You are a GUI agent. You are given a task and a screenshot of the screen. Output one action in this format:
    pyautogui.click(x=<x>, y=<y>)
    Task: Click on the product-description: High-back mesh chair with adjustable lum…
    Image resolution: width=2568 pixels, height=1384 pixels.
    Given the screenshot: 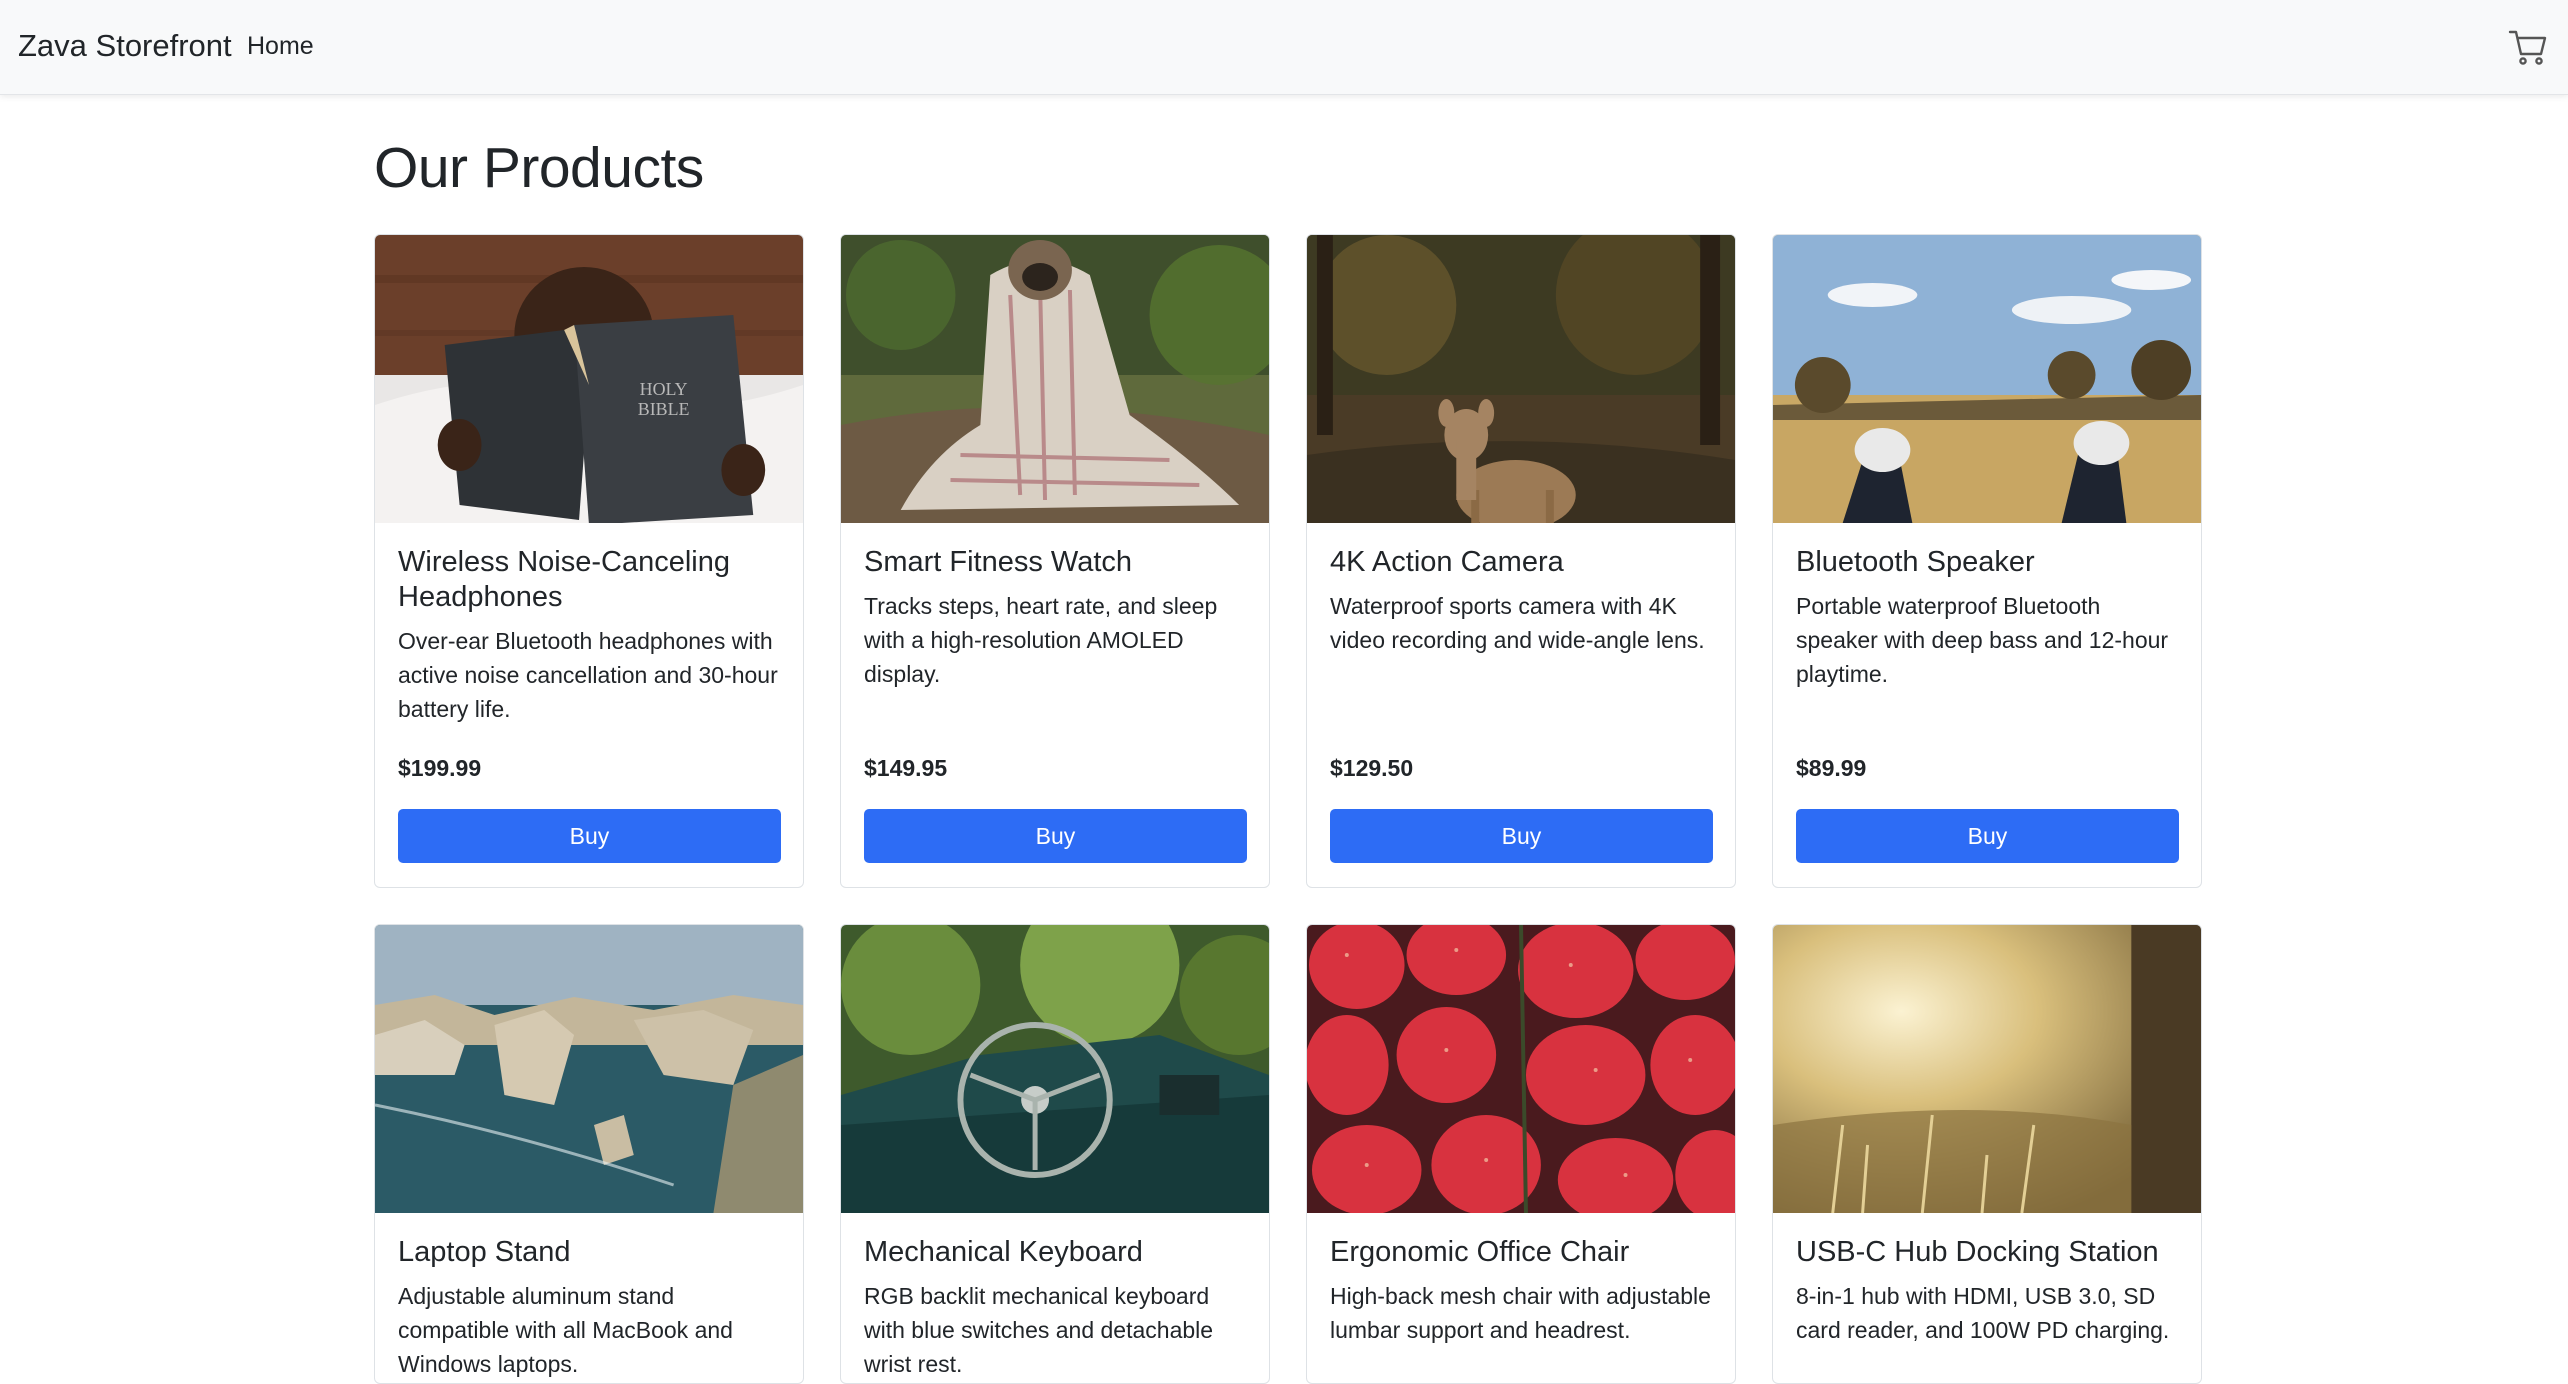 What is the action you would take?
    pyautogui.click(x=1520, y=1313)
    